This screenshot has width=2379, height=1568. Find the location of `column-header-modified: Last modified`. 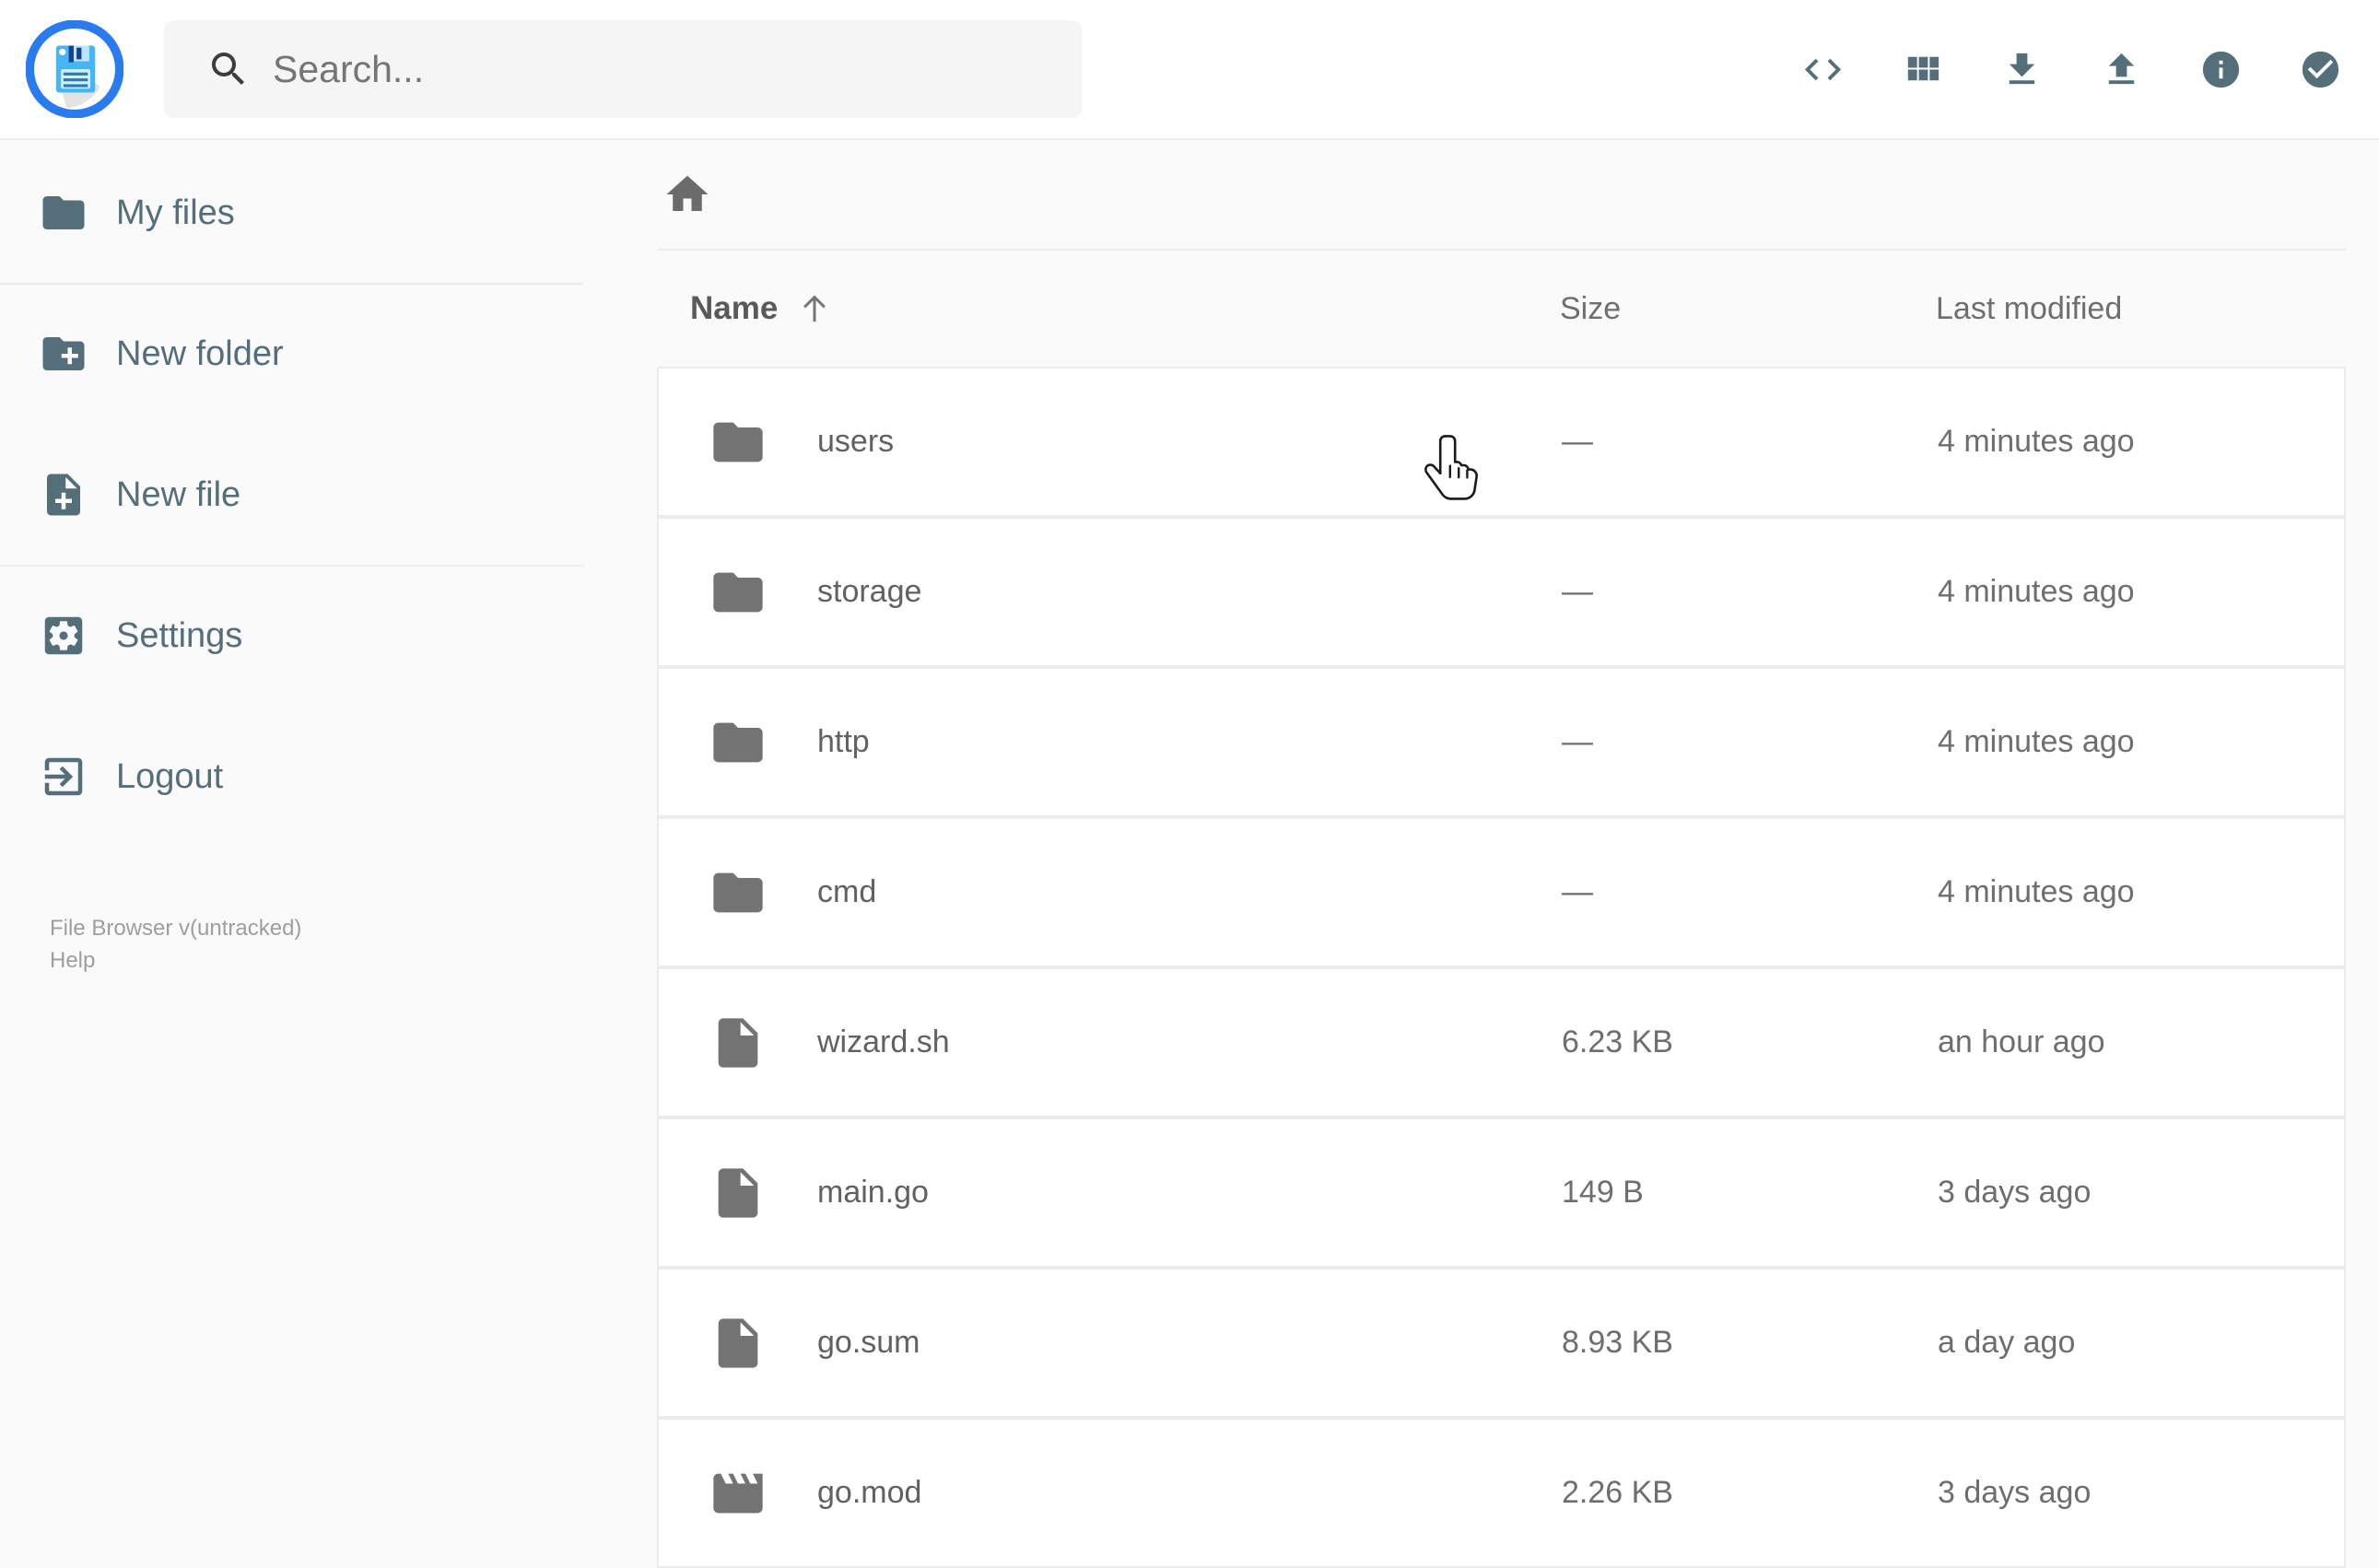

column-header-modified: Last modified is located at coordinates (2141, 309).